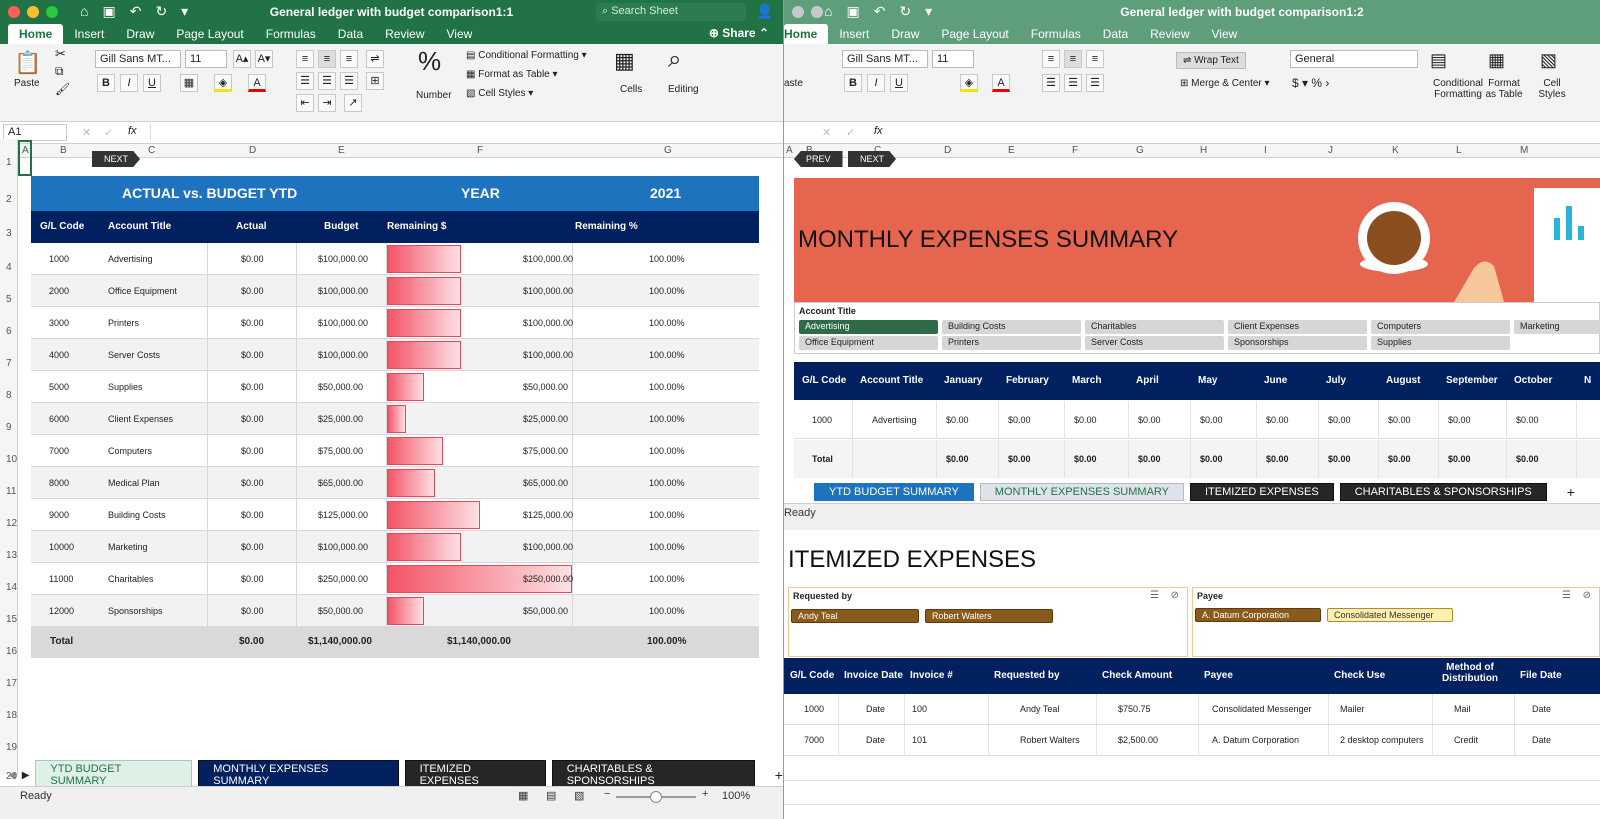 The image size is (1600, 819). What do you see at coordinates (27, 63) in the screenshot?
I see `paste-icon: 📋` at bounding box center [27, 63].